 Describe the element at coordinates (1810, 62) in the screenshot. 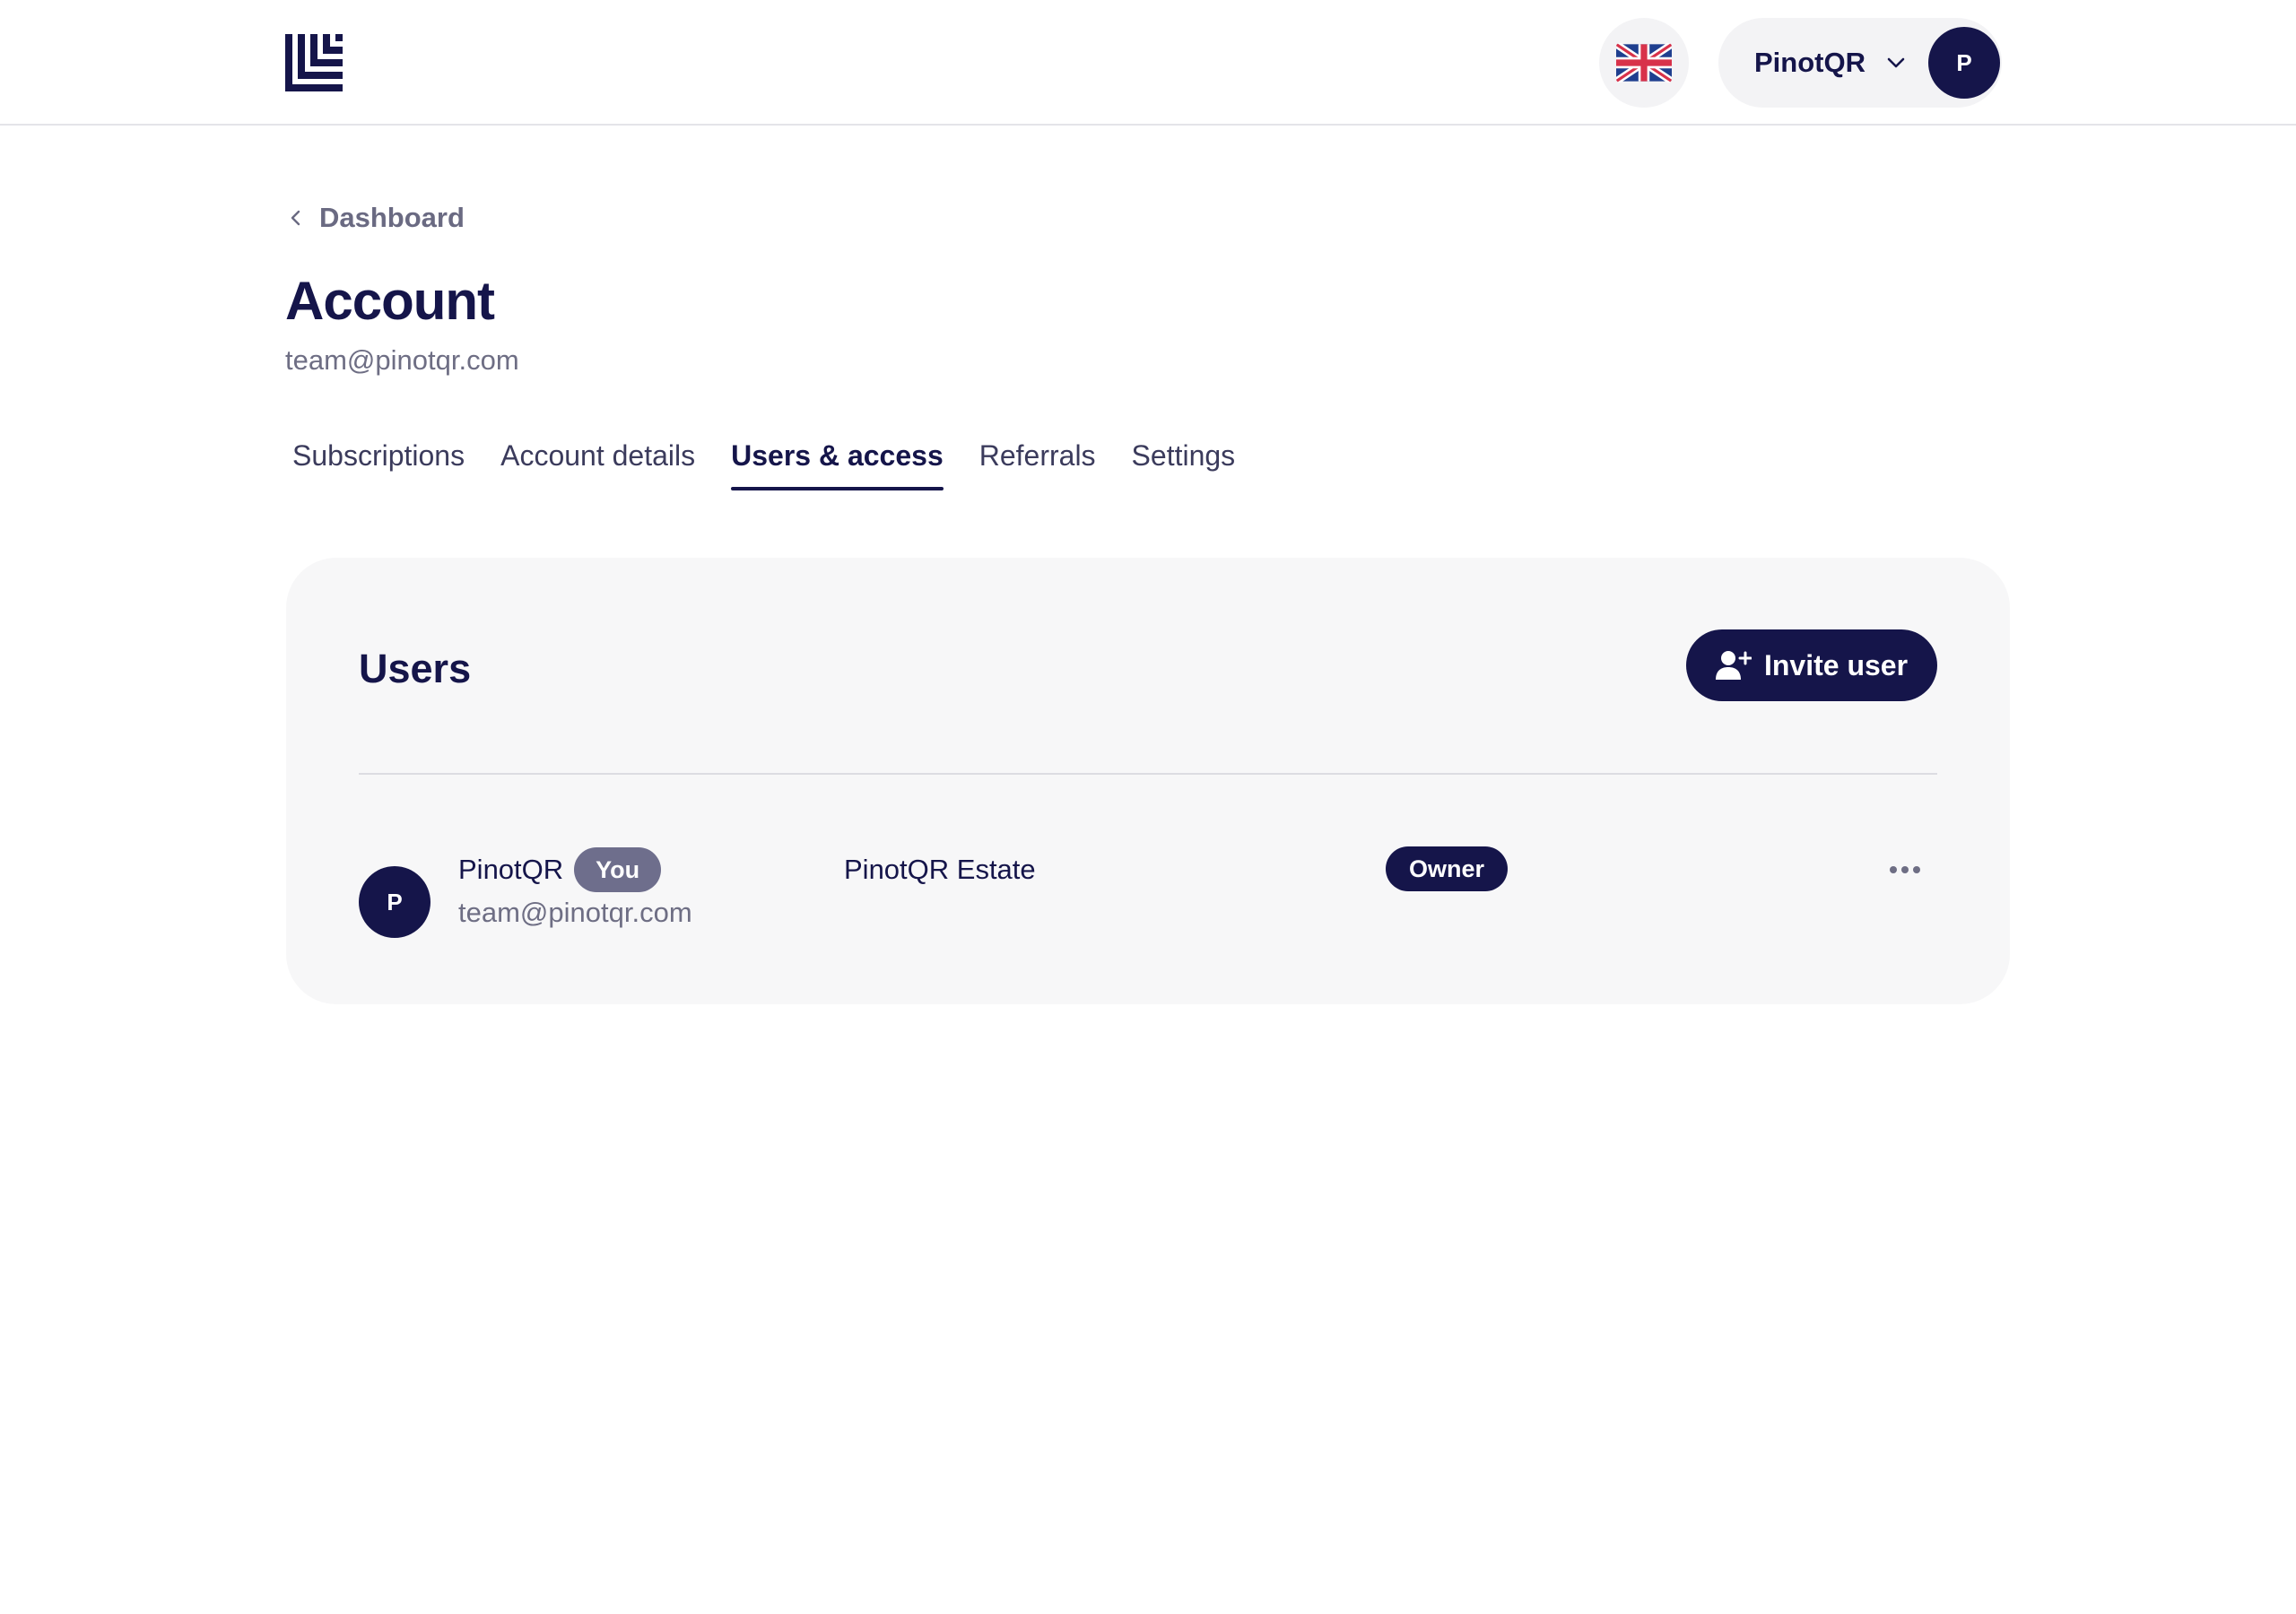

I see `account-name: PinotQR` at that location.